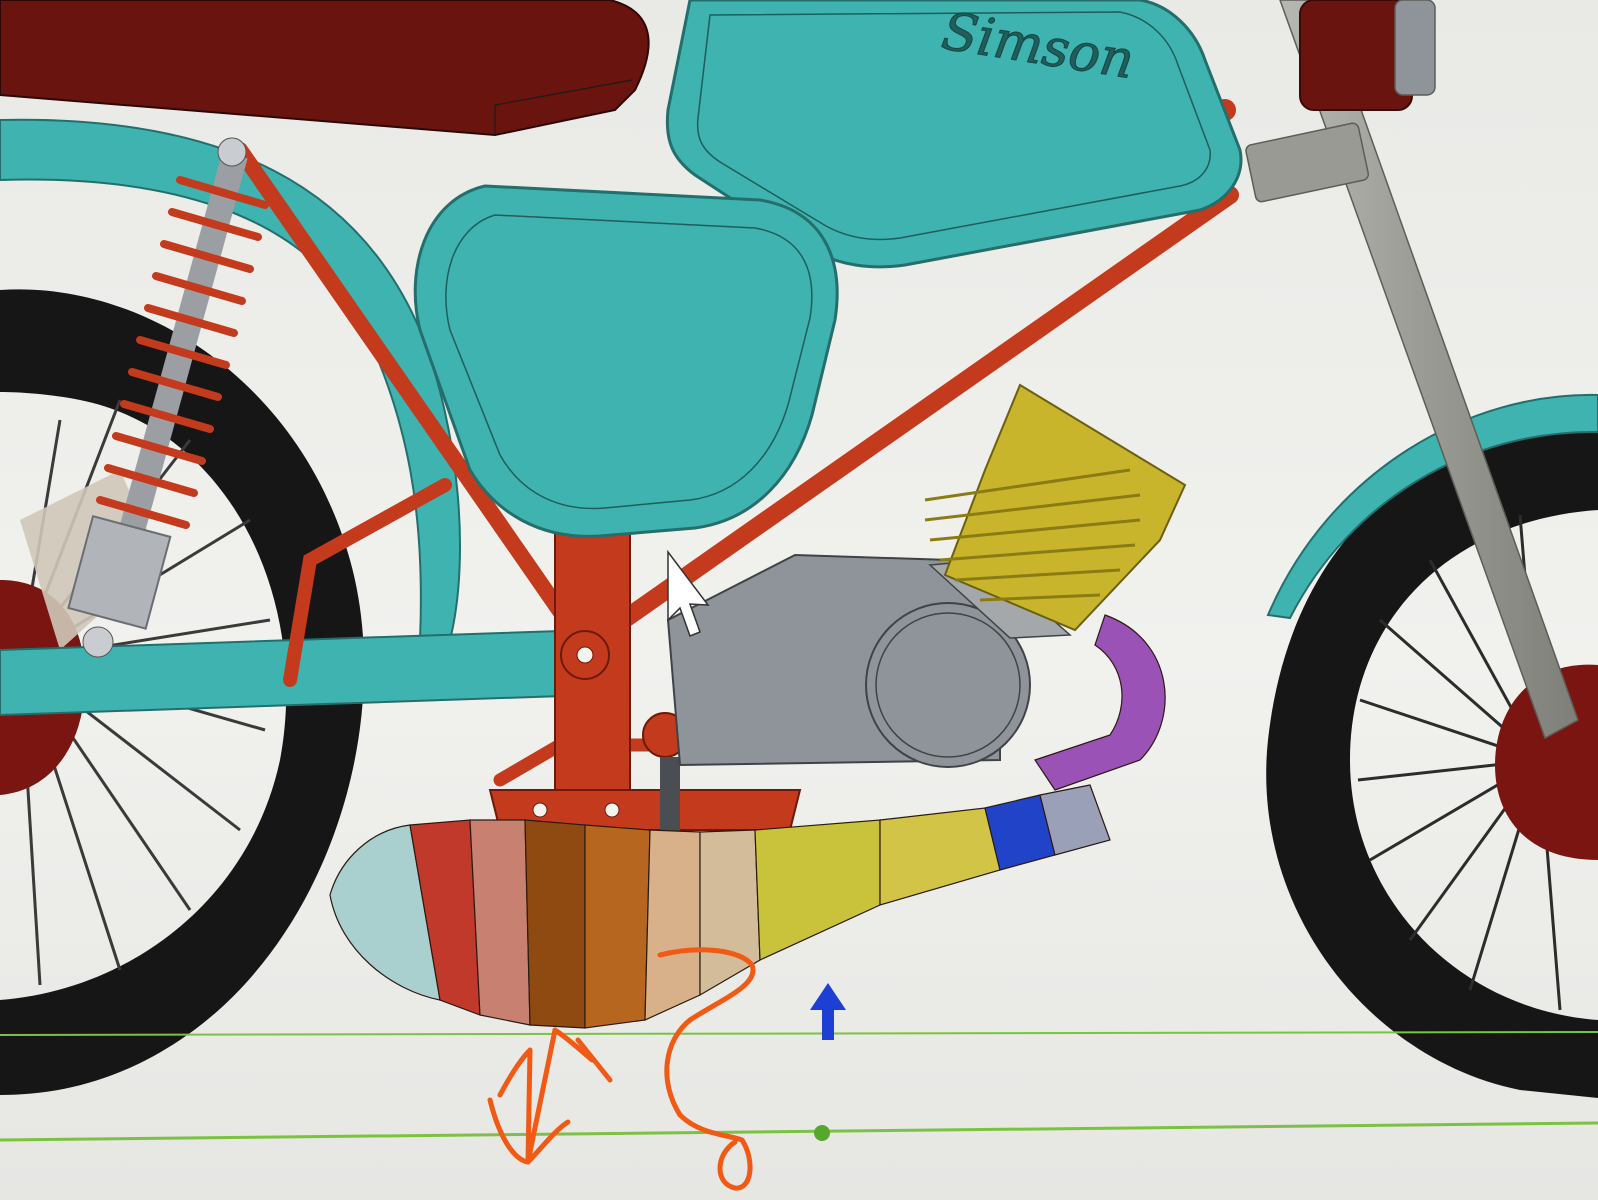 This screenshot has height=1200, width=1598. What do you see at coordinates (541, 1096) in the screenshot?
I see `annotation-double-arrow` at bounding box center [541, 1096].